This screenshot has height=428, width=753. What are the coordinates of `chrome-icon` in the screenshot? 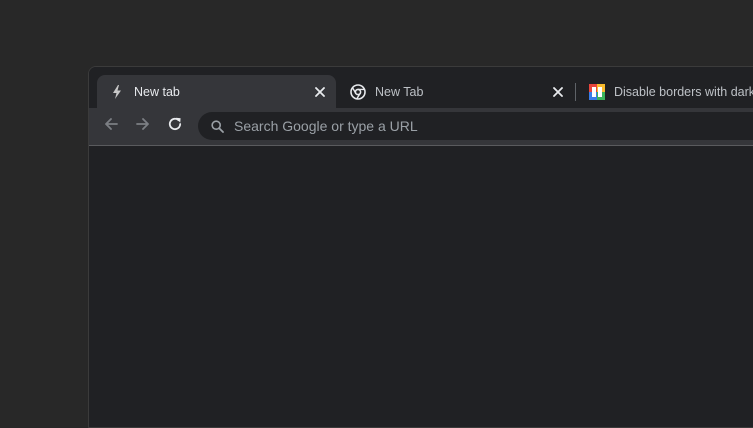 It's located at (358, 91).